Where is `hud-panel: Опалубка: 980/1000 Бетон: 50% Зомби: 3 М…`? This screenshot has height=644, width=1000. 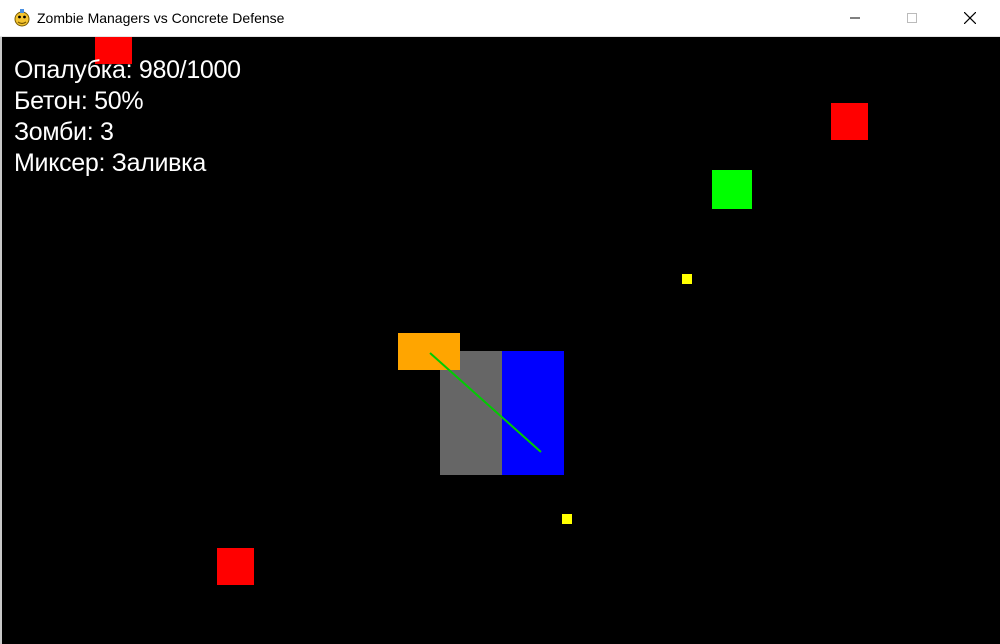
hud-panel: Опалубка: 980/1000 Бетон: 50% Зомби: 3 М… is located at coordinates (127, 117).